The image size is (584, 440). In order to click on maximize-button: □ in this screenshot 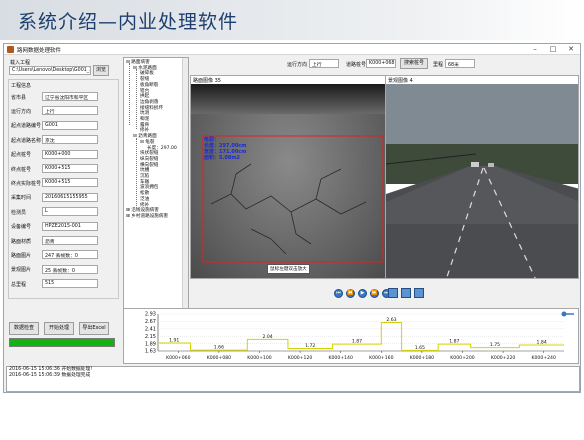, I will do `click(553, 49)`.